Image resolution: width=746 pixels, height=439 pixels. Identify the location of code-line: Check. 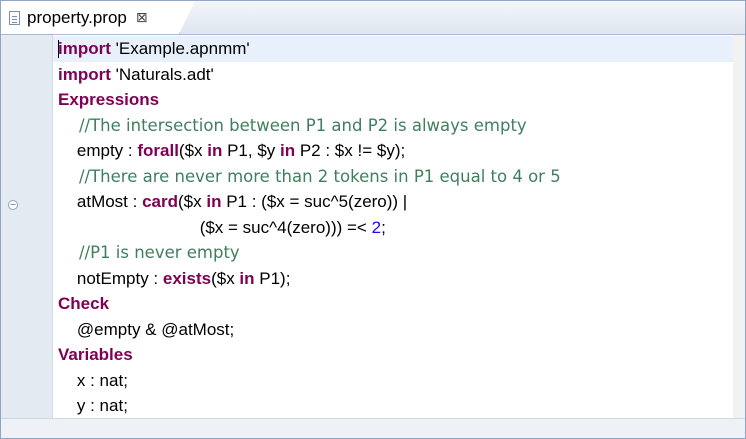
(81, 304).